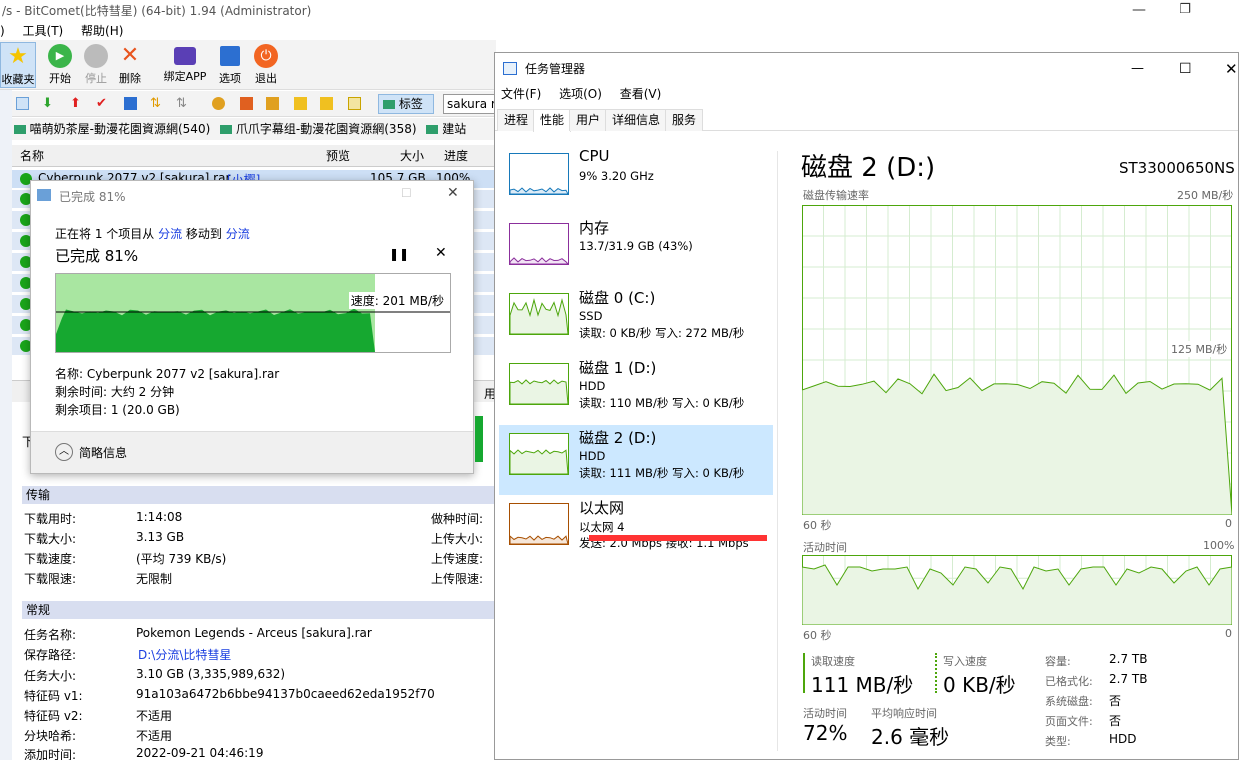  Describe the element at coordinates (662, 473) in the screenshot. I see `device-stats: 读取: 111 MB/秒 写入: 0 KB/秒` at that location.